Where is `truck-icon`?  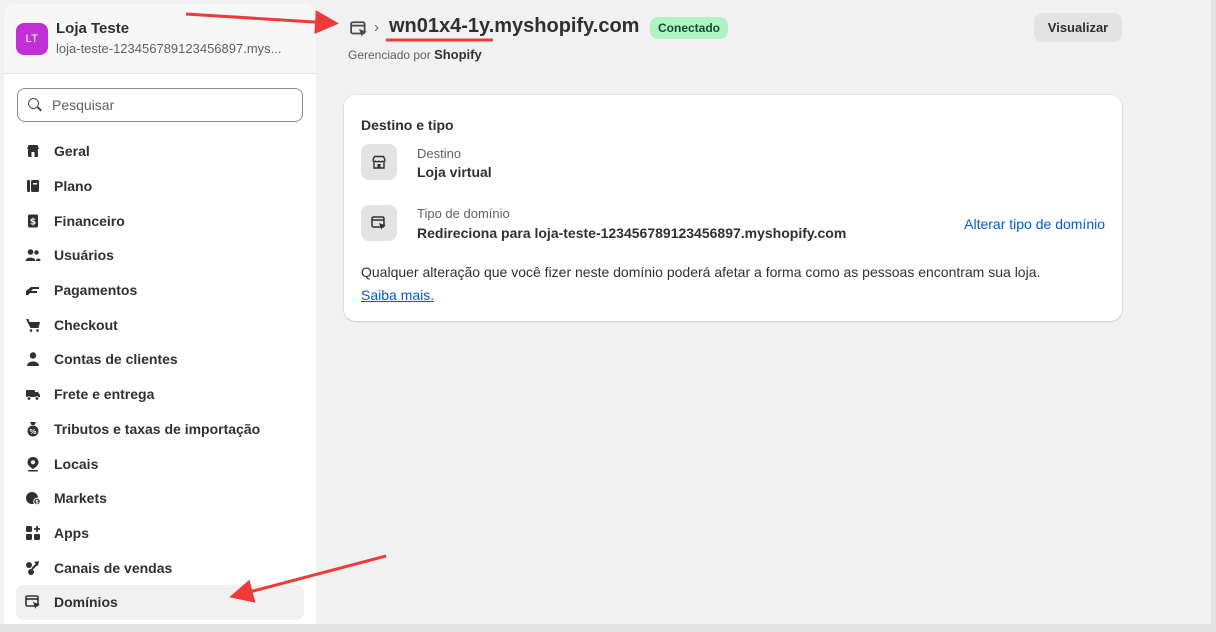
truck-icon is located at coordinates (33, 394).